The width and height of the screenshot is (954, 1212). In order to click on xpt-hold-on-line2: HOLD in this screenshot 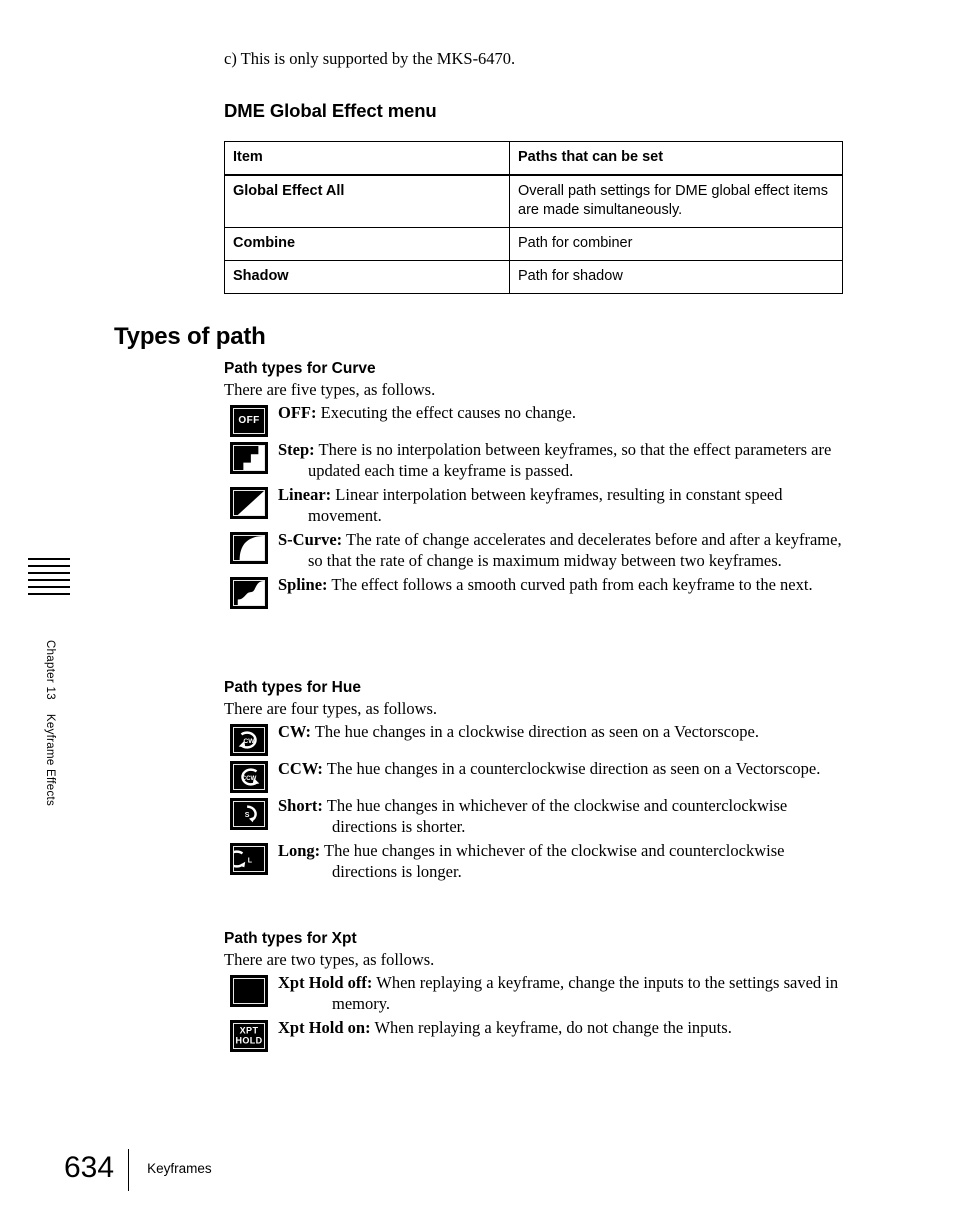, I will do `click(249, 1040)`.